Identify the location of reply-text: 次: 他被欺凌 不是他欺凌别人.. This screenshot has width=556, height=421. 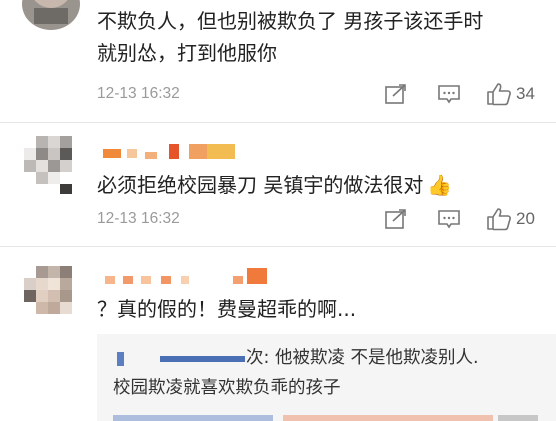
(362, 358).